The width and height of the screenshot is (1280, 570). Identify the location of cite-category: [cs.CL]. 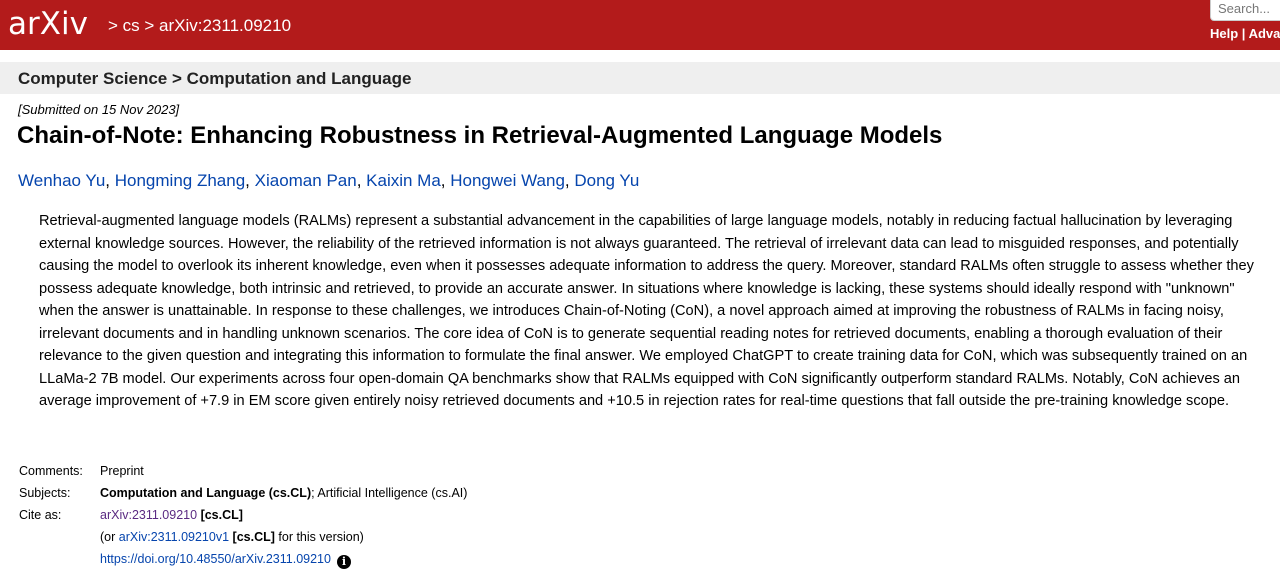
(221, 515).